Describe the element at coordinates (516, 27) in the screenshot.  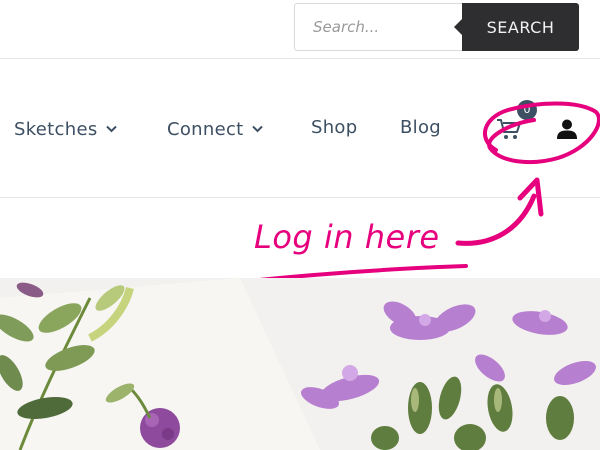
I see `search-button: SEARCH` at that location.